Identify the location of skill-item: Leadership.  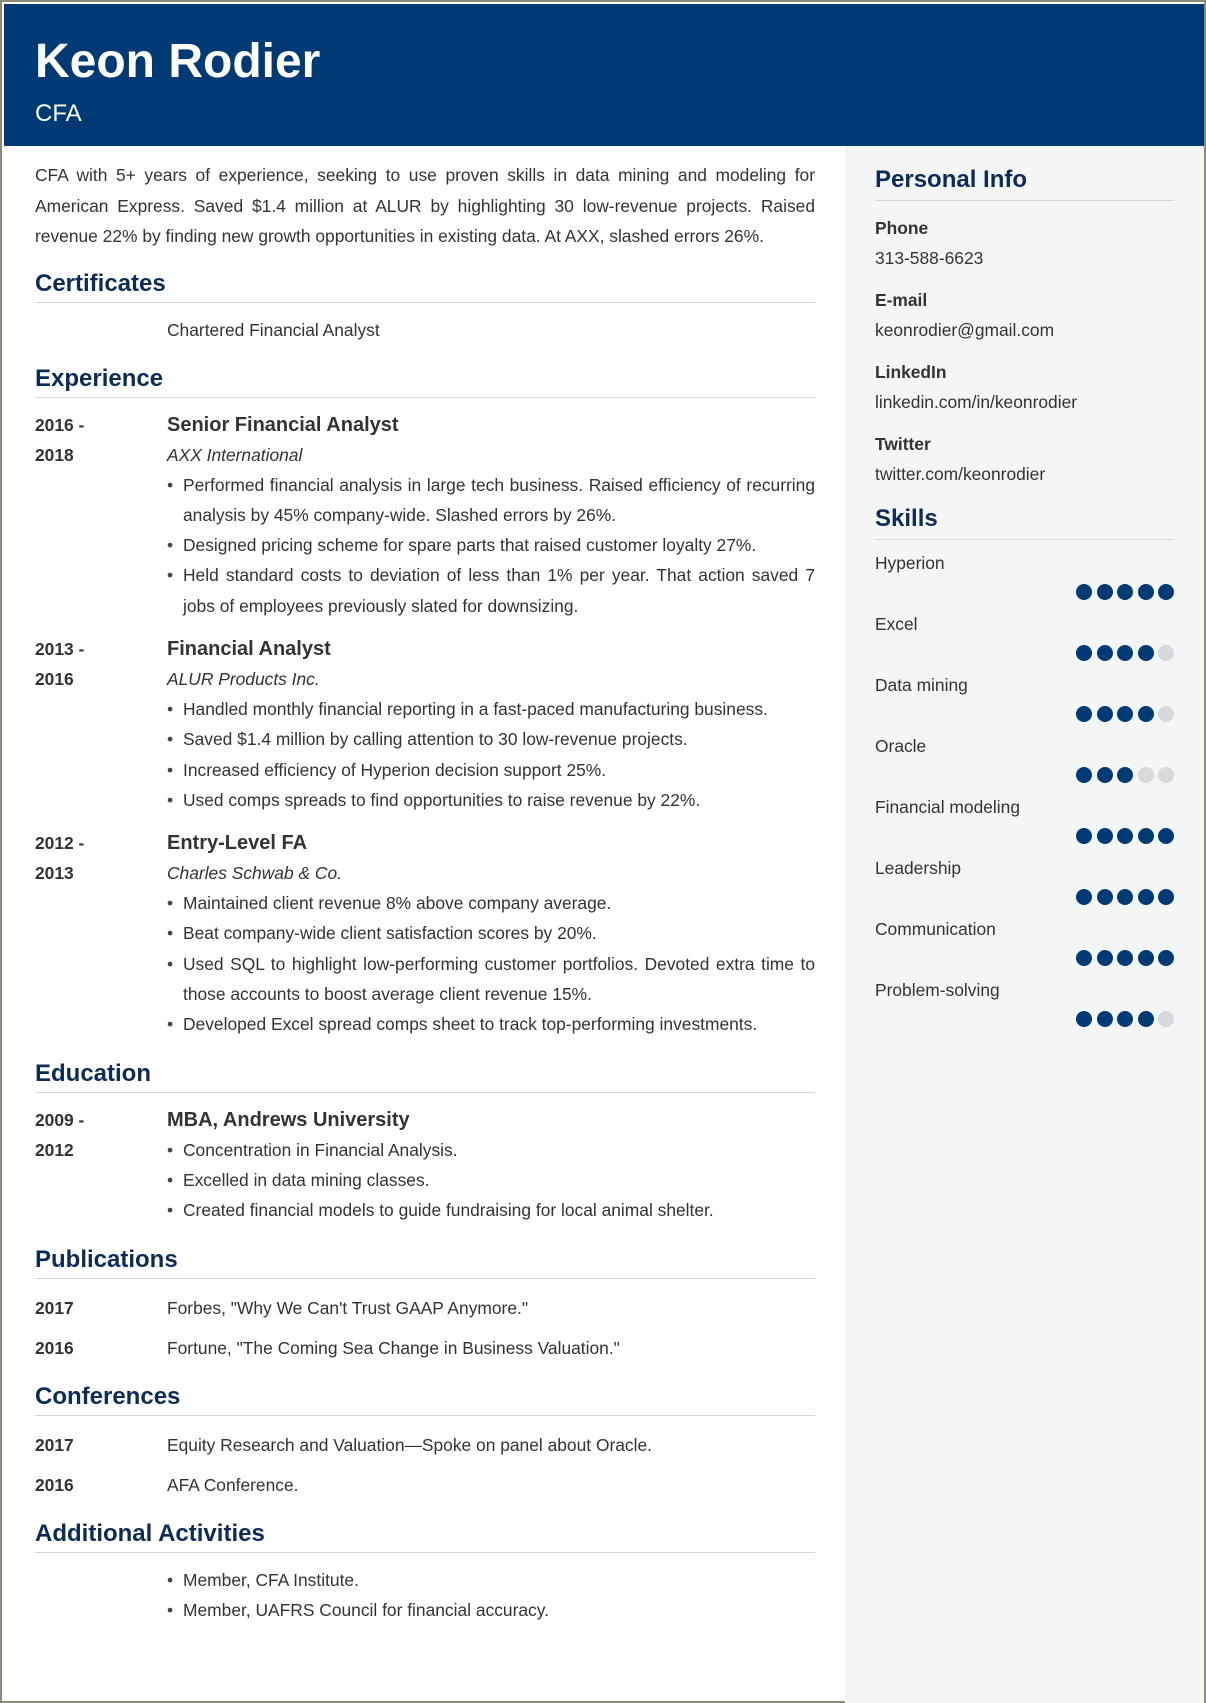
(1024, 879).